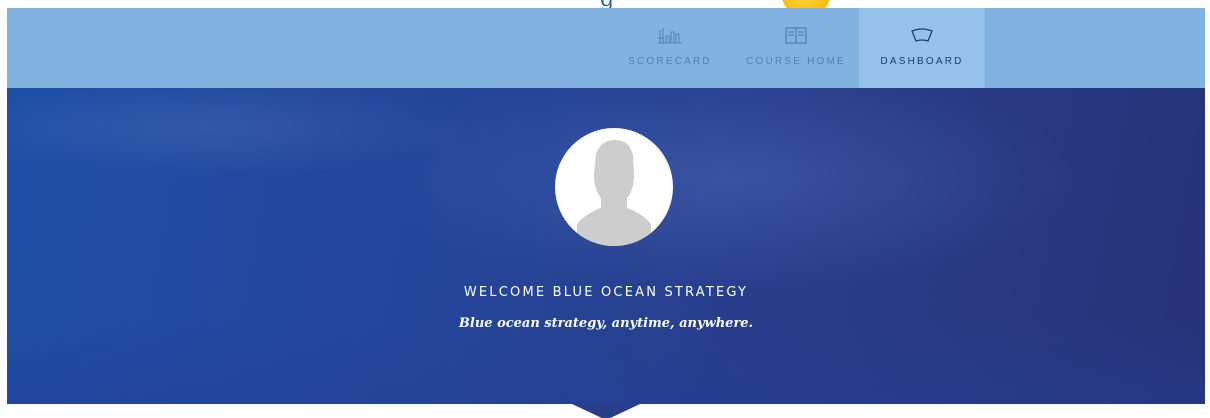  I want to click on scorecard-chart-icon, so click(670, 36).